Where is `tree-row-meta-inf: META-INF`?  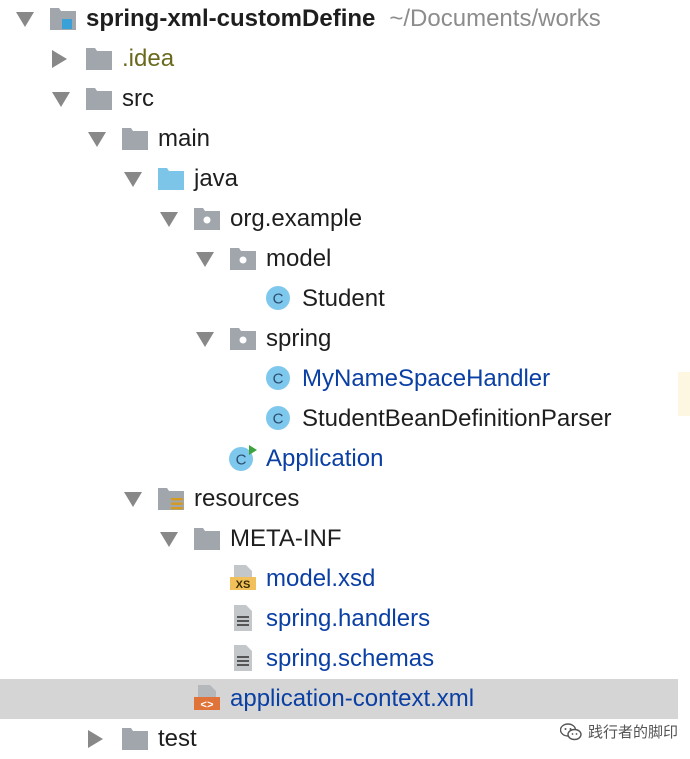
tree-row-meta-inf: META-INF is located at coordinates (339, 539).